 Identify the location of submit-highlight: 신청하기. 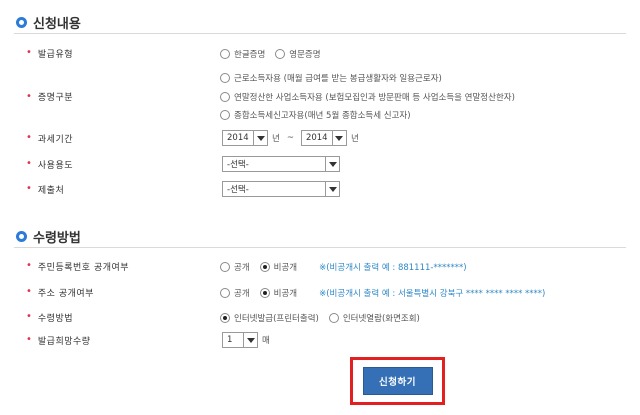
(397, 381).